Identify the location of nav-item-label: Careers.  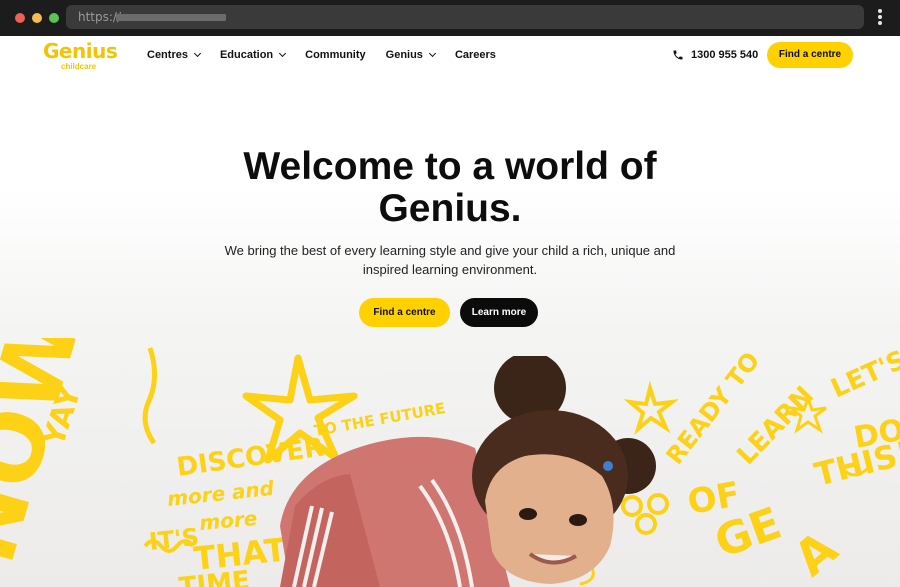
(475, 55).